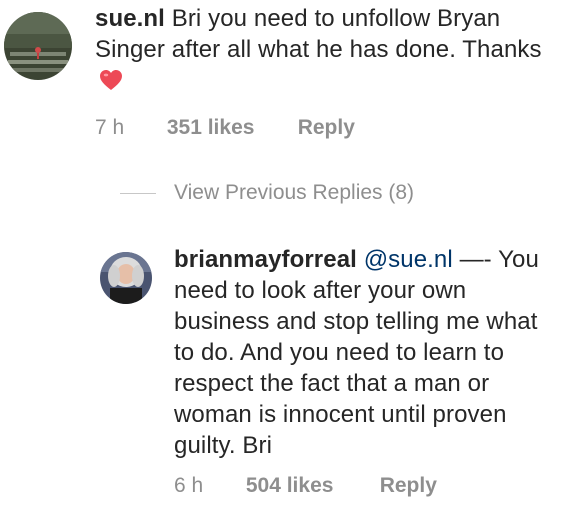 This screenshot has height=507, width=563. Describe the element at coordinates (310, 486) in the screenshot. I see `reply-likes: 504 likes` at that location.